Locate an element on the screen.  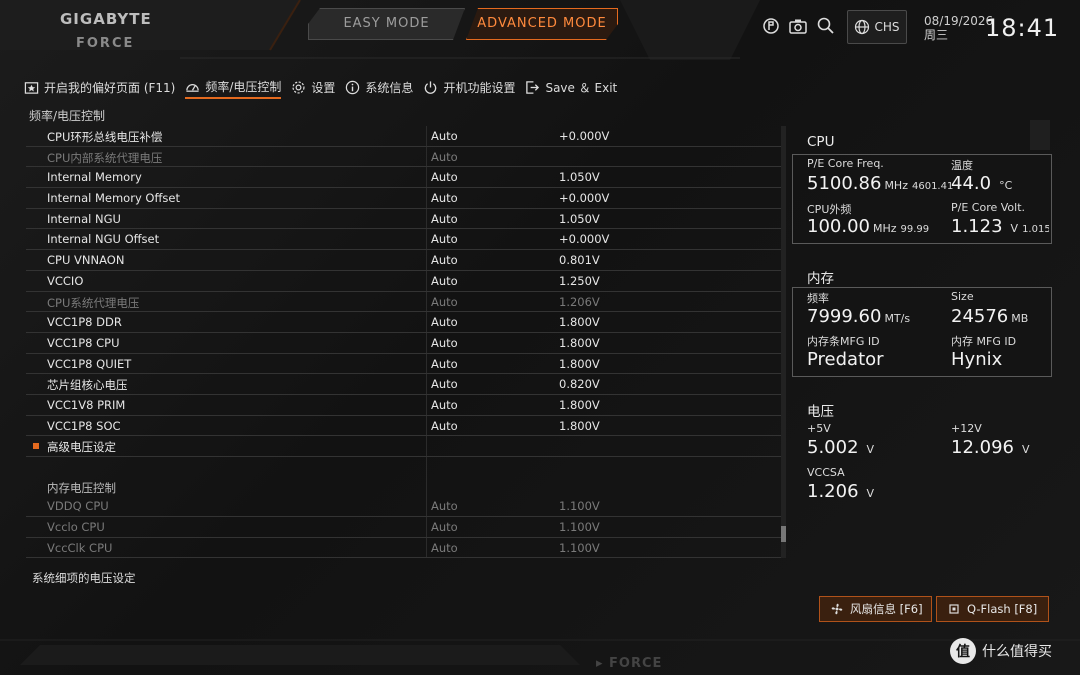
setting-row: CPU环形总线电压补偿 Auto +0.000V is located at coordinates (406, 136).